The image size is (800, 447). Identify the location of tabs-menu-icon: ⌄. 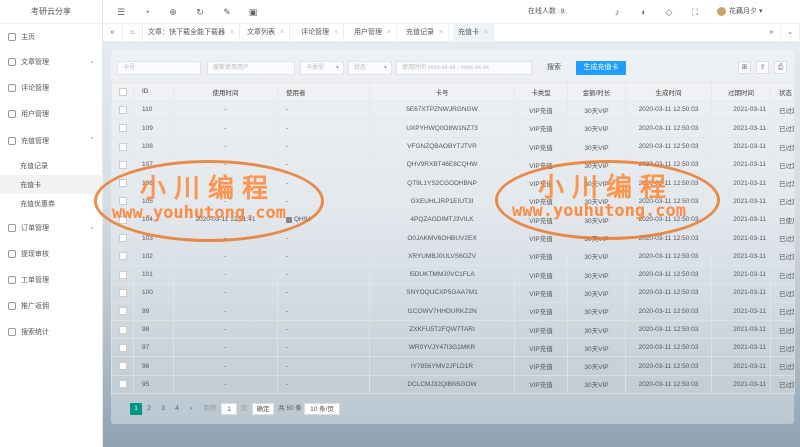
(790, 33).